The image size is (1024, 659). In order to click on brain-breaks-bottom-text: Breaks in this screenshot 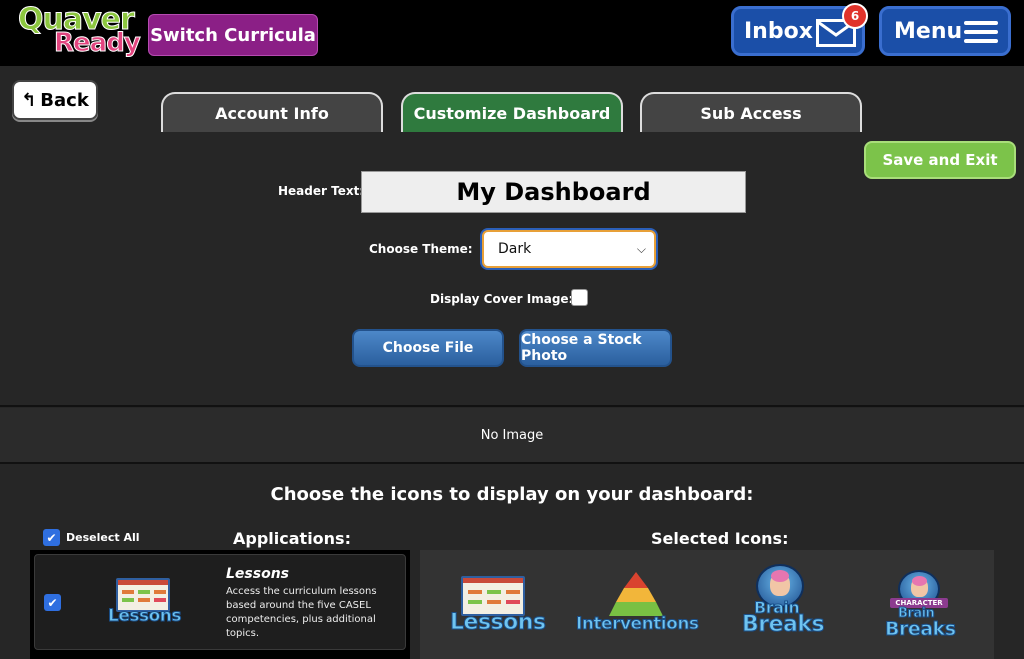, I will do `click(783, 625)`.